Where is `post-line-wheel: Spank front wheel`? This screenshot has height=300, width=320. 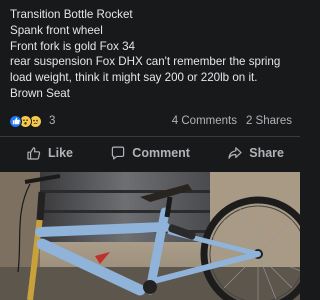 post-line-wheel: Spank front wheel is located at coordinates (56, 30).